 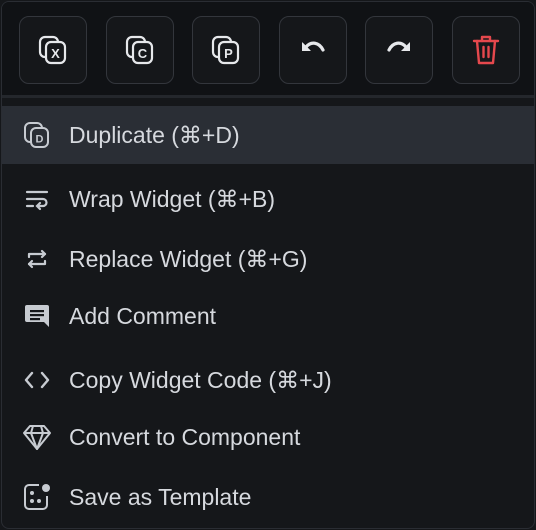 I want to click on menu-item-replace-widget: Replace Widget (⌘+G), so click(x=268, y=259).